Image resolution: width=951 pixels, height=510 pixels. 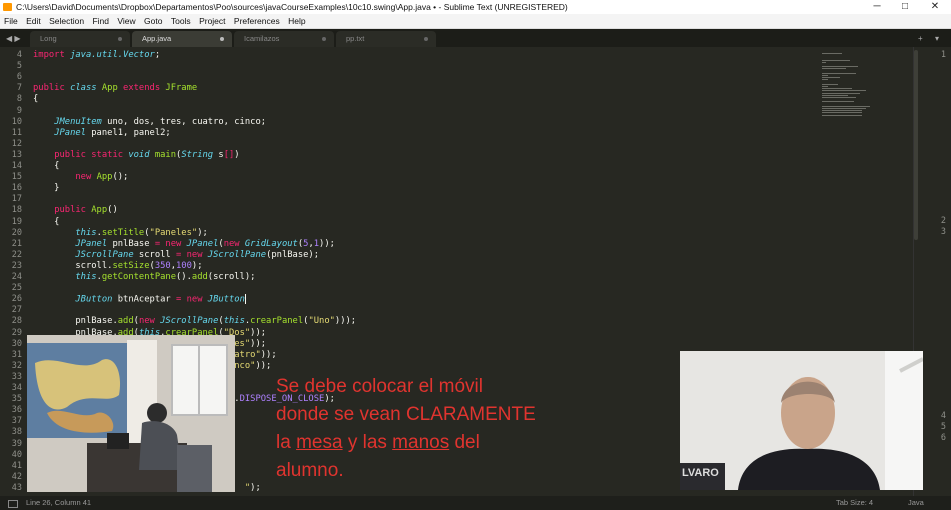 I want to click on code-token: "Uno", so click(x=321, y=321).